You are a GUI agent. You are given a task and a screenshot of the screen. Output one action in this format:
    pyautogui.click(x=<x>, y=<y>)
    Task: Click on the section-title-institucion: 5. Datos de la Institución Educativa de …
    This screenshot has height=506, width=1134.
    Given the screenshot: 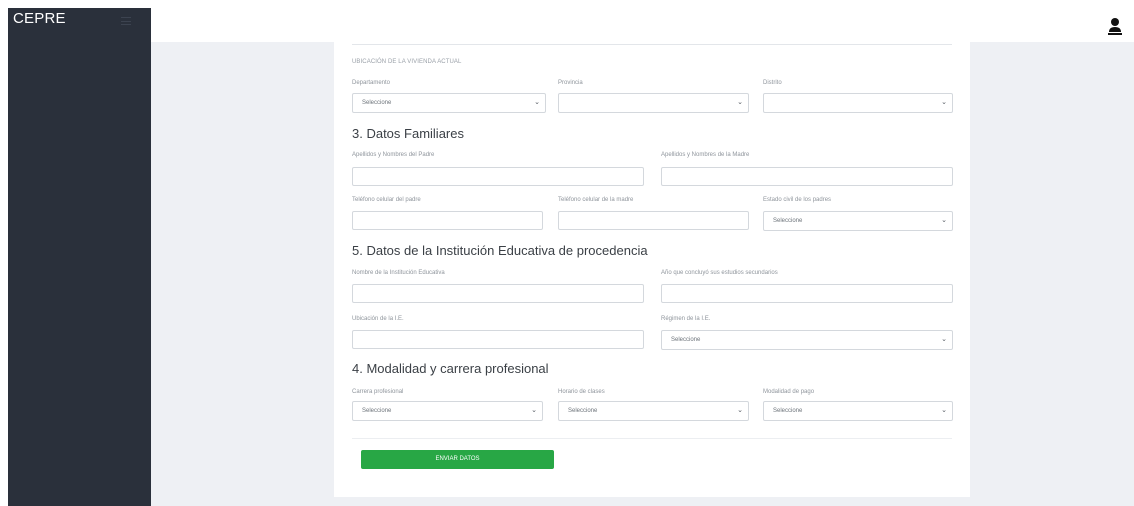 What is the action you would take?
    pyautogui.click(x=500, y=250)
    